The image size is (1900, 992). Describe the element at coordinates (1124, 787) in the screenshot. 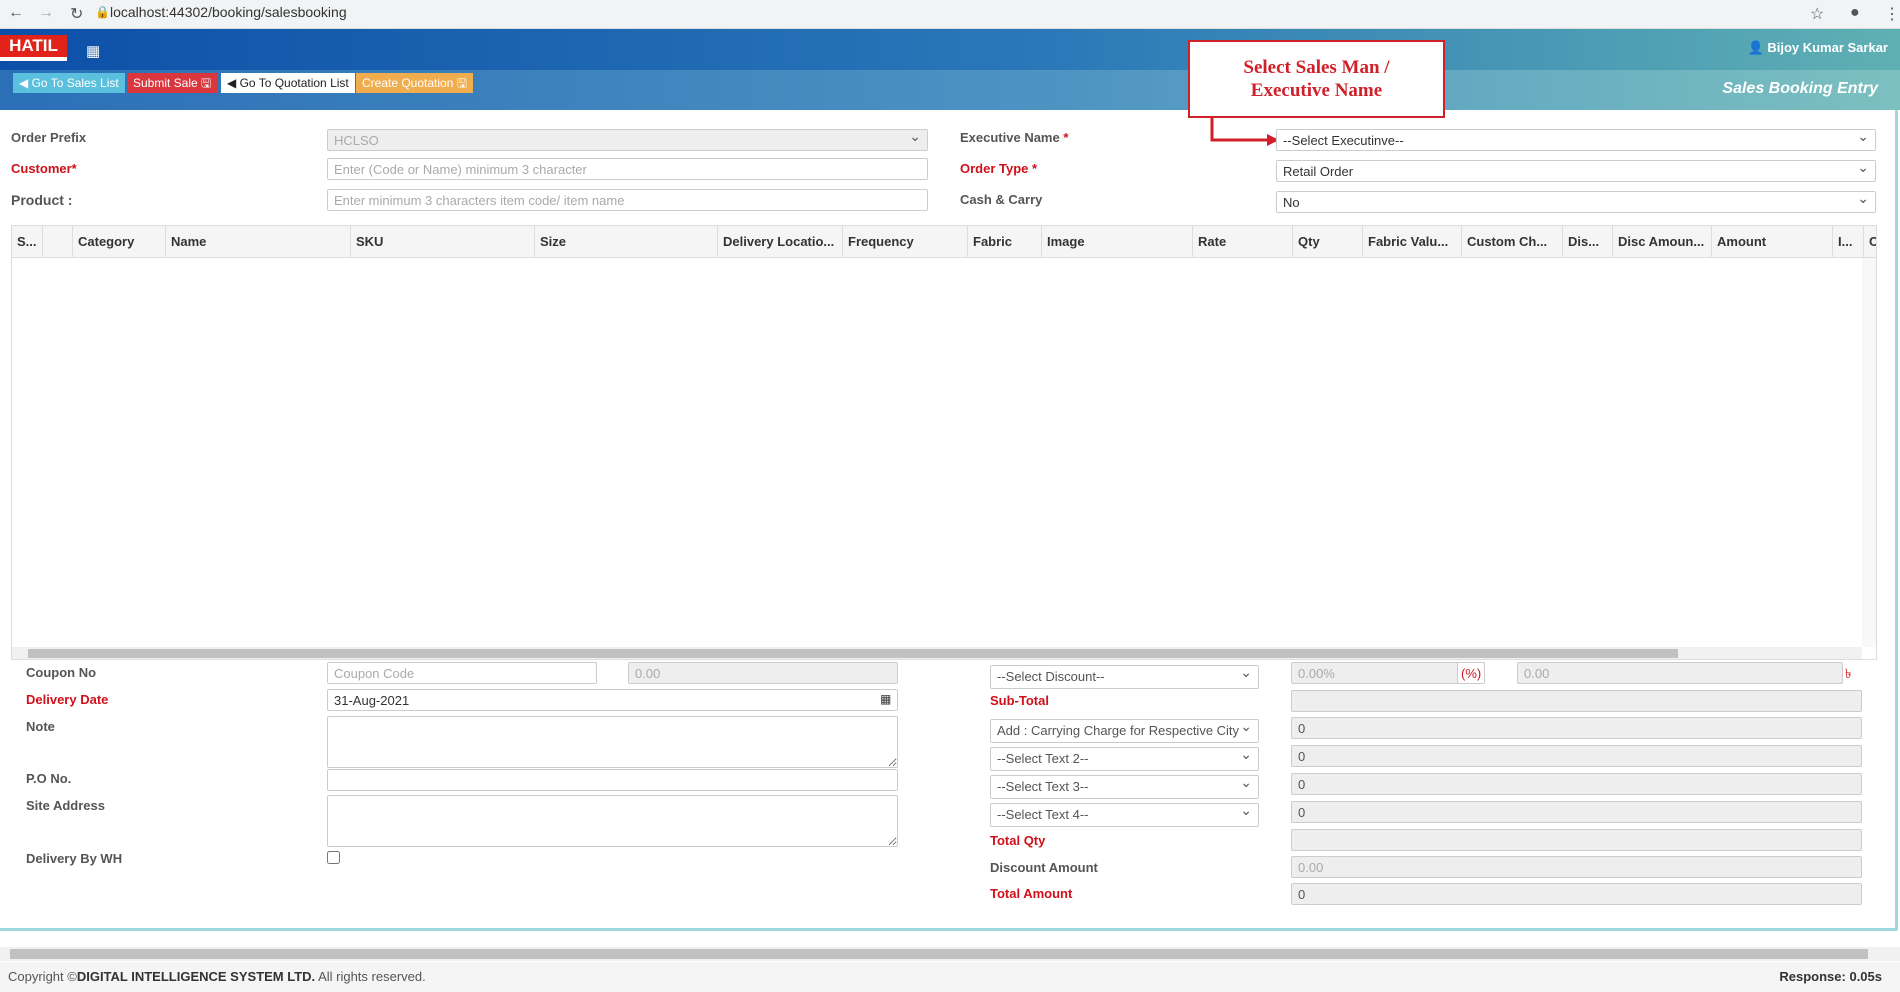

I see `text3-select: --Select Text 3--` at that location.